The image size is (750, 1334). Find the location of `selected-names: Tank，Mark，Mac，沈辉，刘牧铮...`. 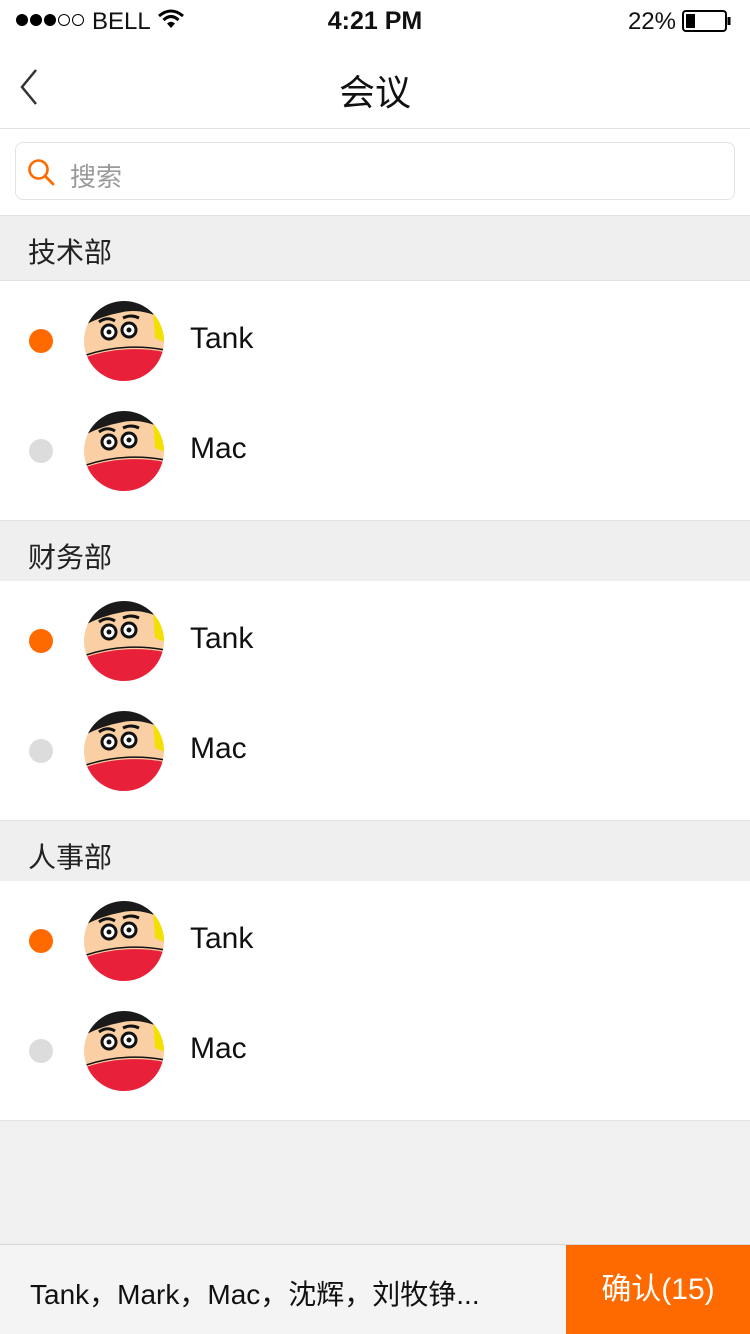

selected-names: Tank，Mark，Mac，沈辉，刘牧铮... is located at coordinates (280, 1293).